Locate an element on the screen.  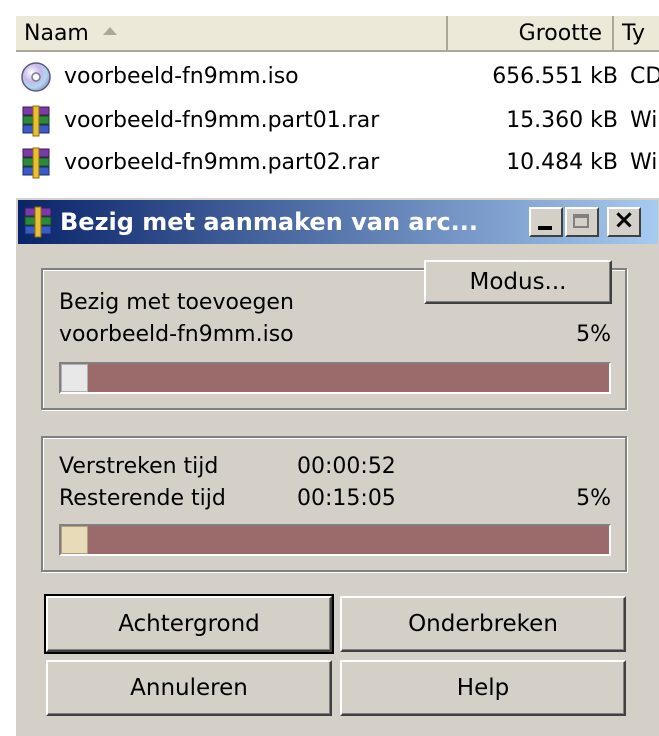
current-file-label: voorbeeld-fn9mm.iso is located at coordinates (176, 334).